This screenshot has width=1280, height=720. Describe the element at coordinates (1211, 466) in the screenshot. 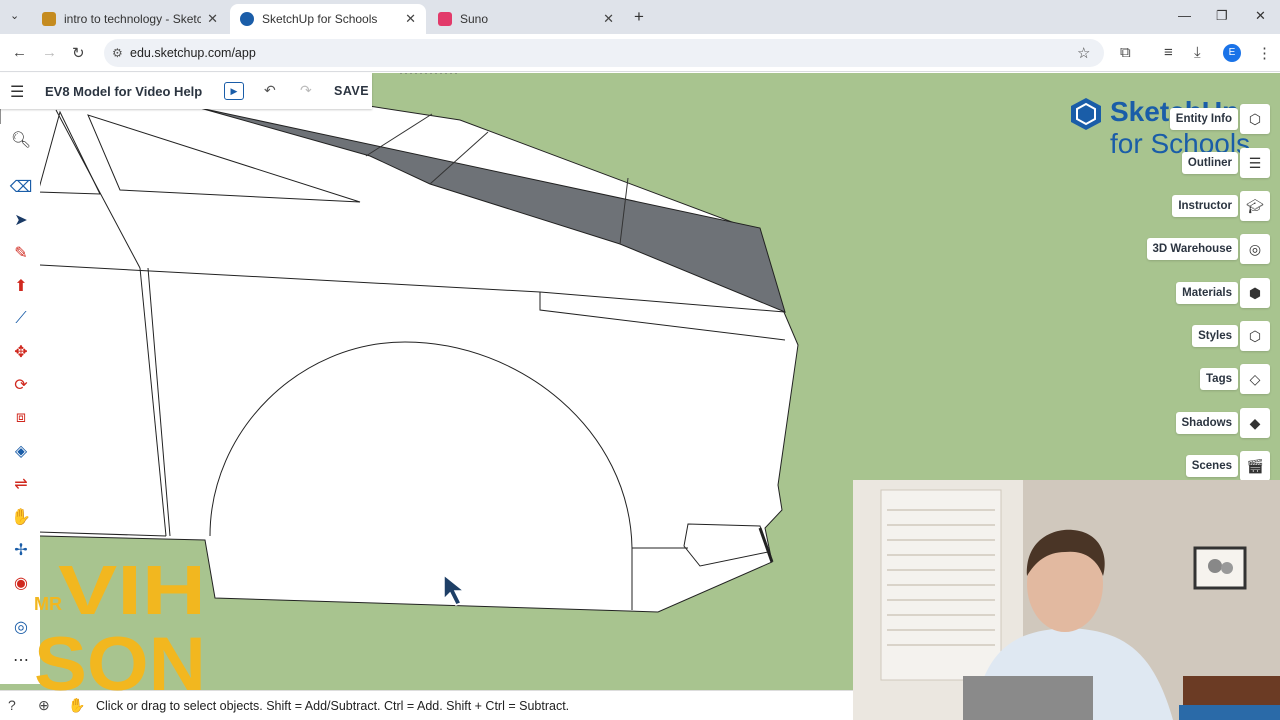

I see `panel-label-scenes: Scenes` at that location.